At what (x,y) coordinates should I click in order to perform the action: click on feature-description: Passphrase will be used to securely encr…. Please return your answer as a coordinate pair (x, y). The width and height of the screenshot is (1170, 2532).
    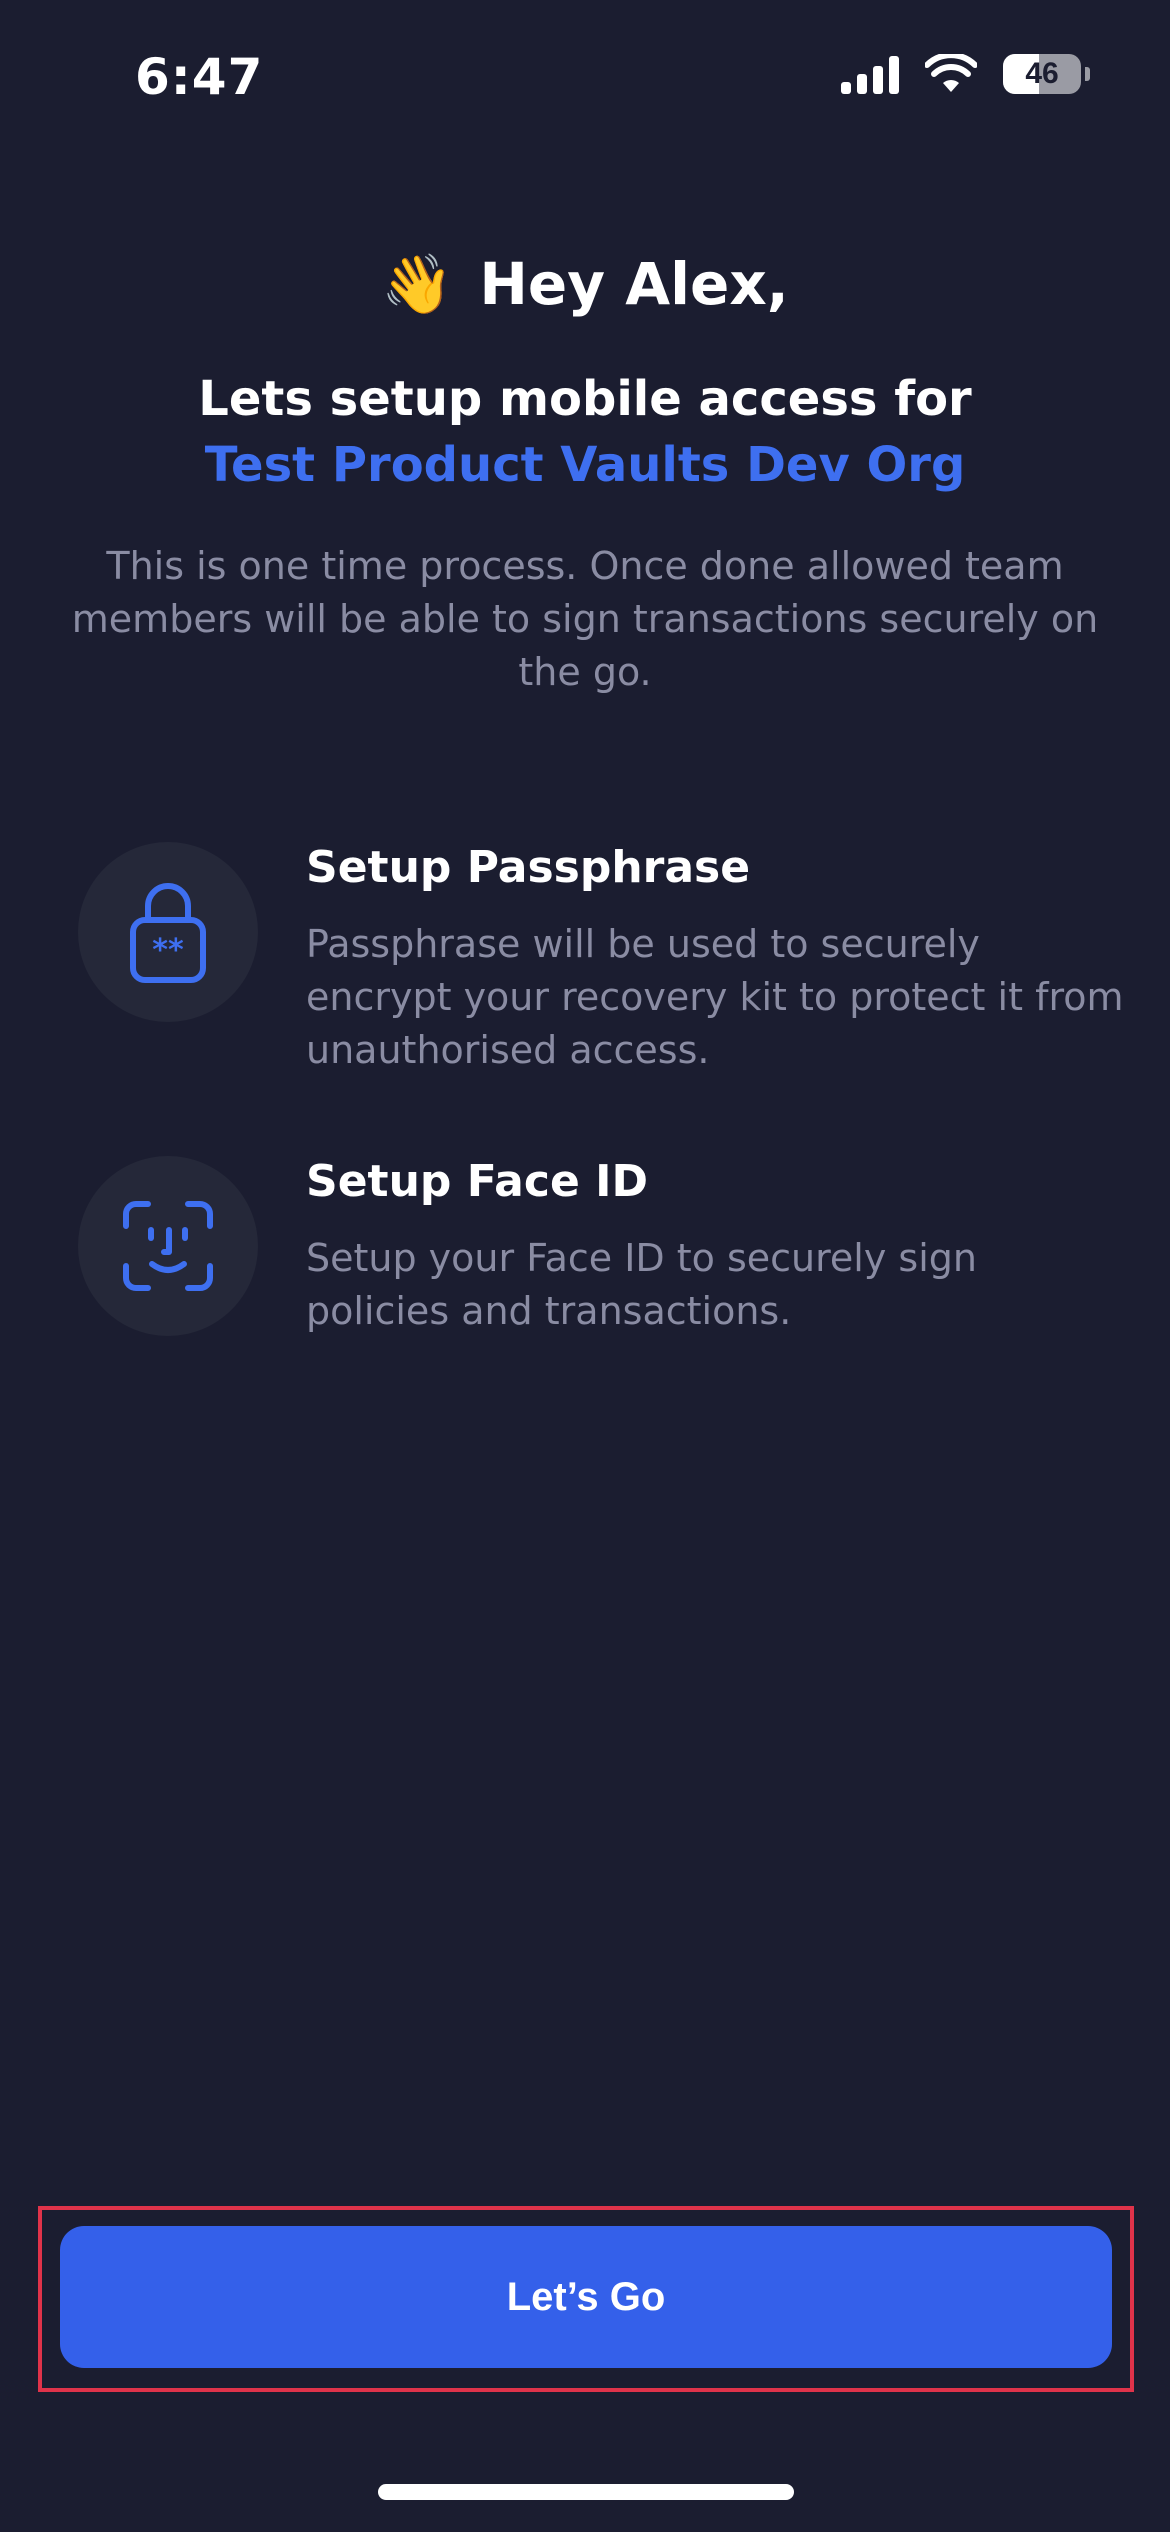
    Looking at the image, I should click on (715, 997).